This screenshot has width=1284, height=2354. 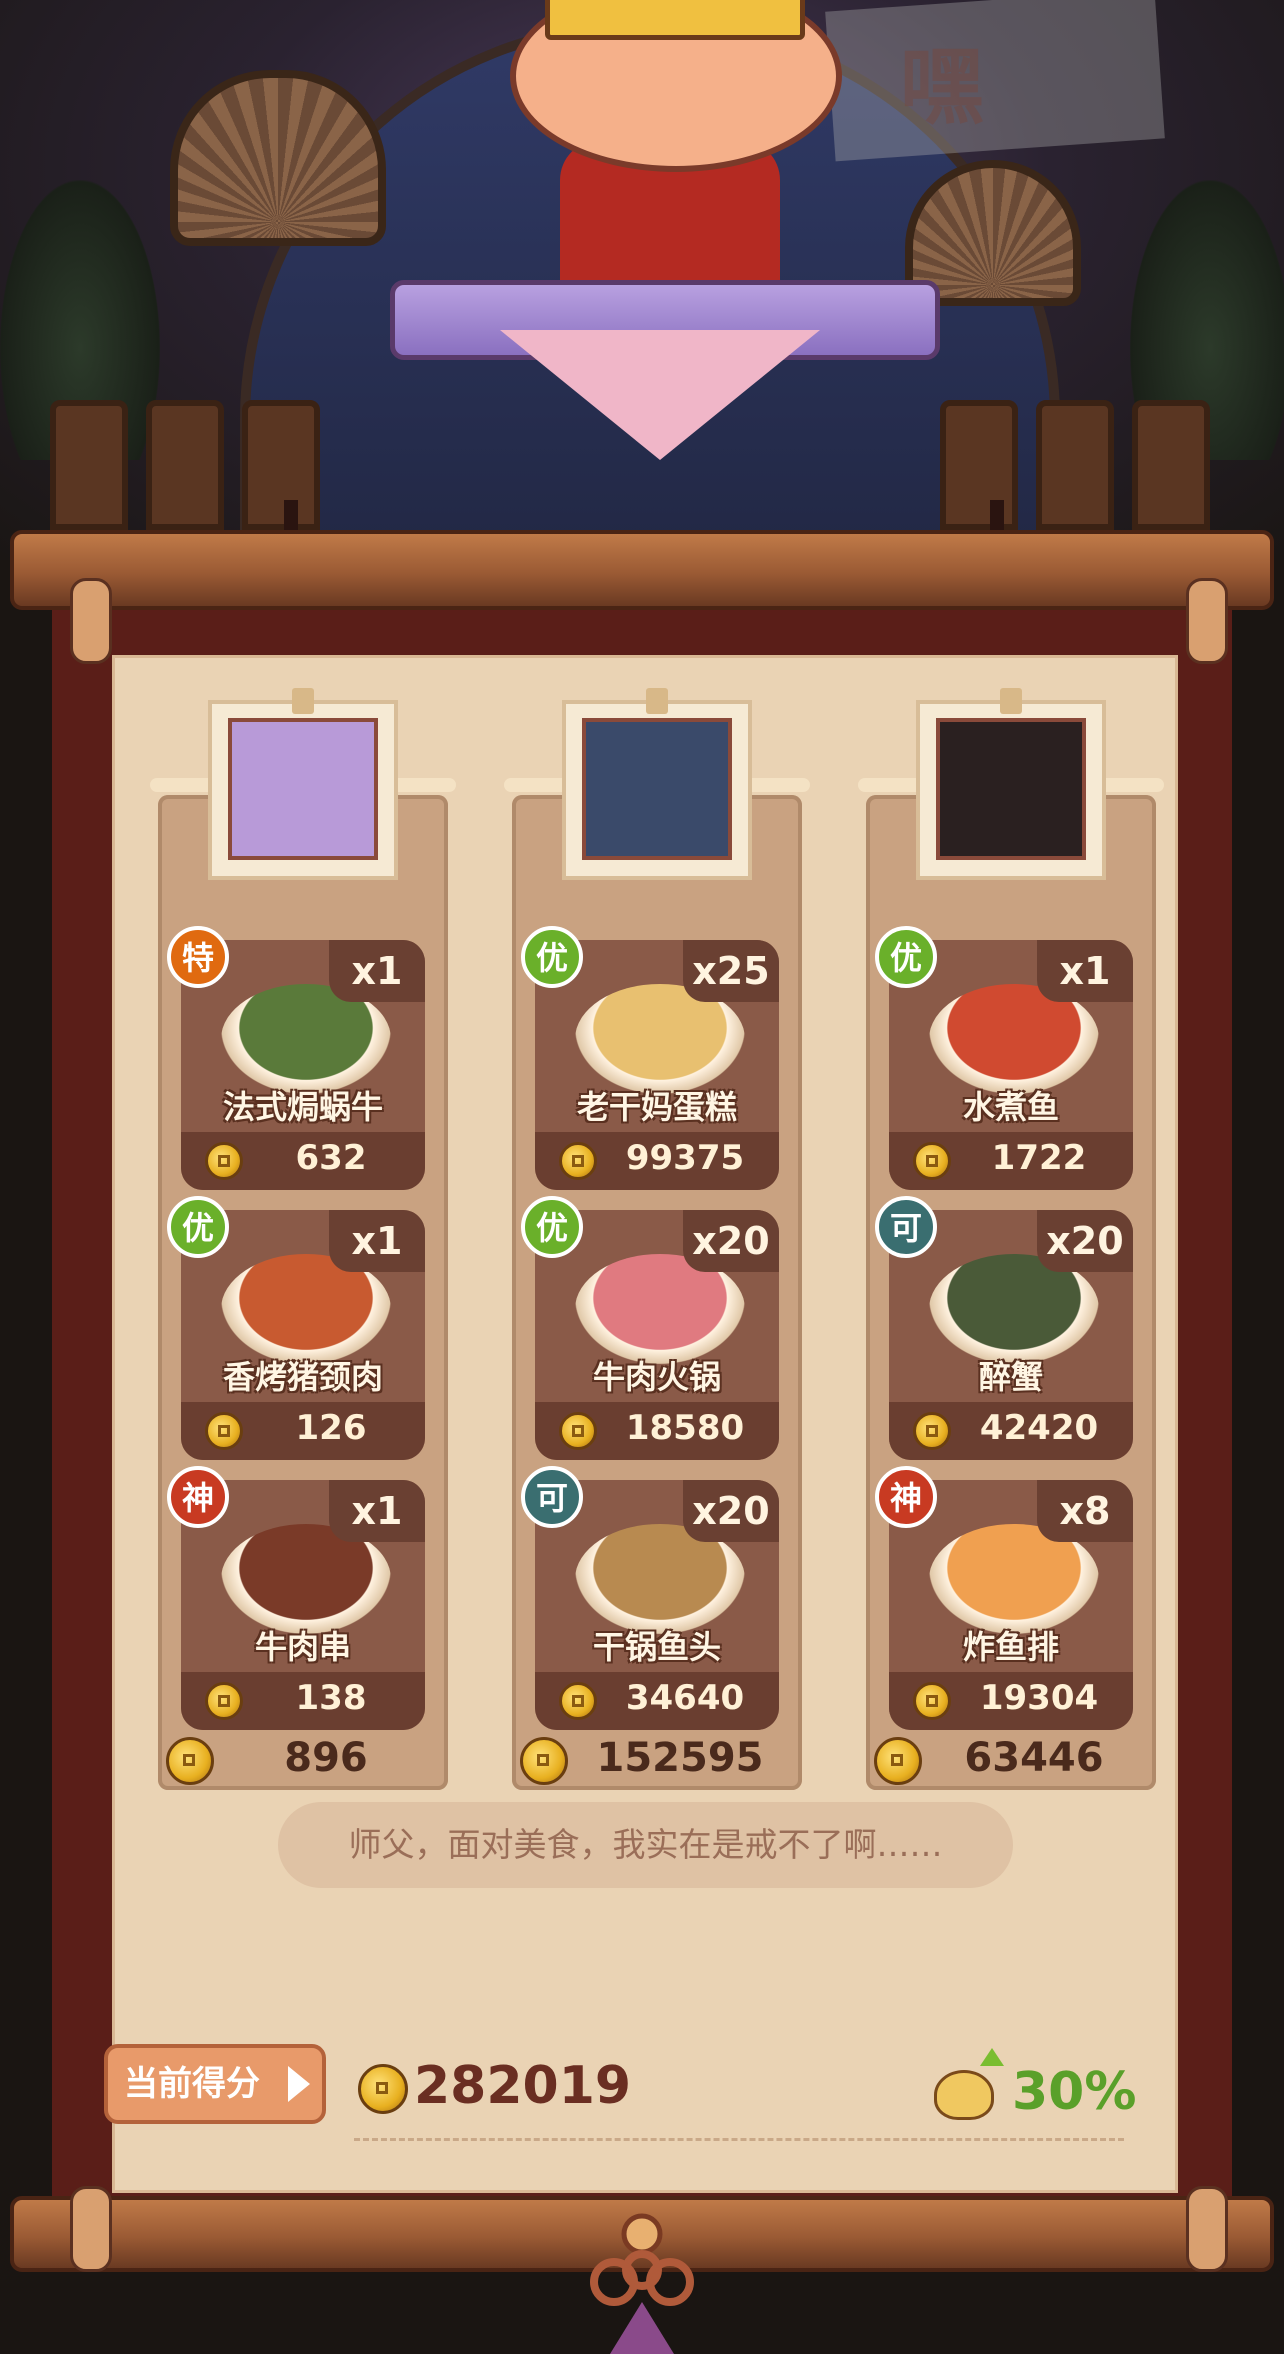 I want to click on dish-card: x1 牛肉串 138 神, so click(x=296, y=1598).